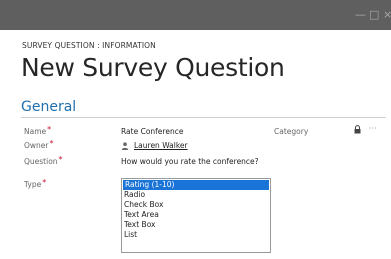 This screenshot has width=391, height=259. What do you see at coordinates (36, 145) in the screenshot?
I see `owner-label-text: Owner` at bounding box center [36, 145].